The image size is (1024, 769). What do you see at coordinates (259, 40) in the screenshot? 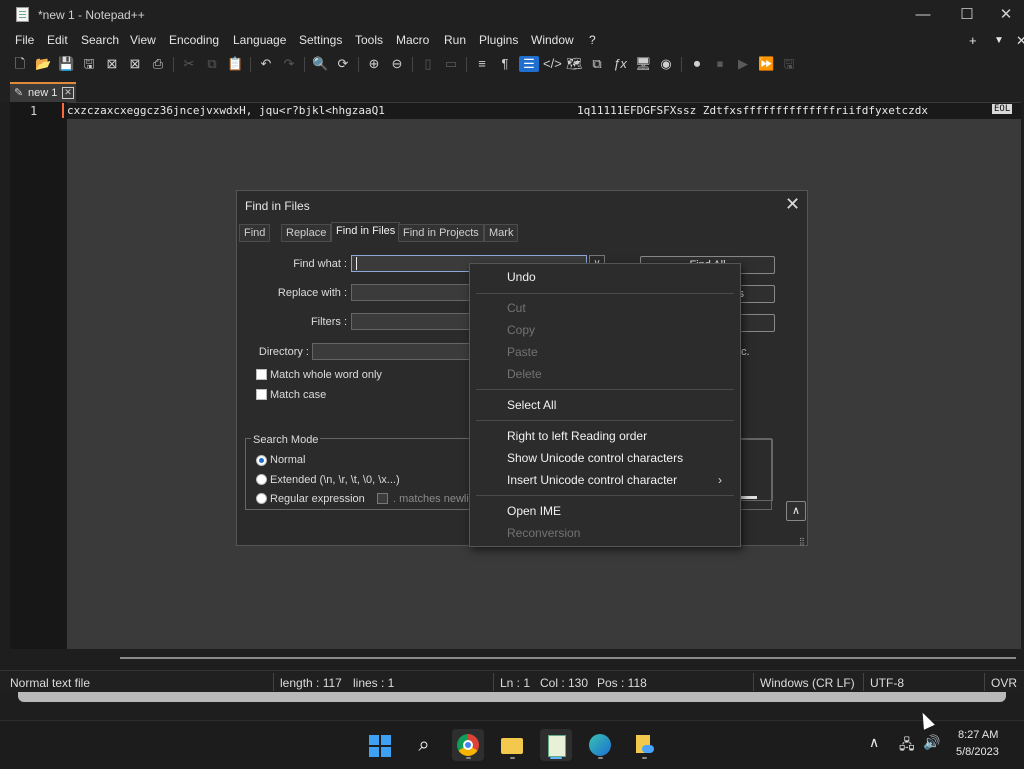
I see `menu-language: Language` at bounding box center [259, 40].